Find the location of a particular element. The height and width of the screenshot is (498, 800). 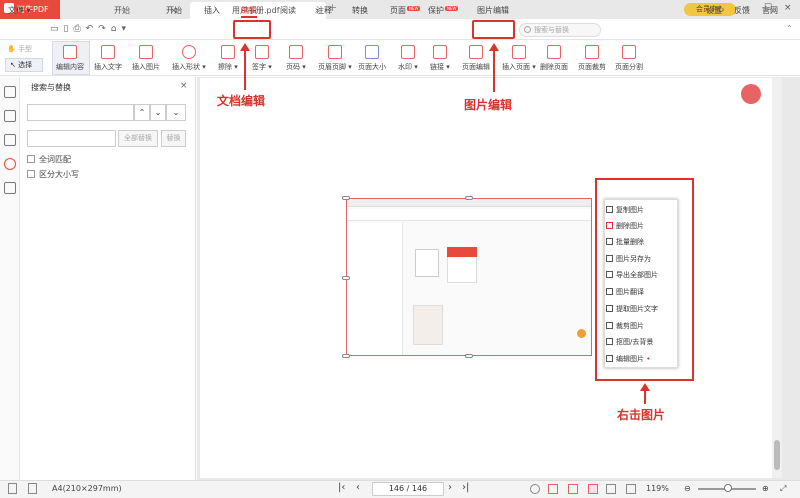

page-view-icon is located at coordinates (12, 488).